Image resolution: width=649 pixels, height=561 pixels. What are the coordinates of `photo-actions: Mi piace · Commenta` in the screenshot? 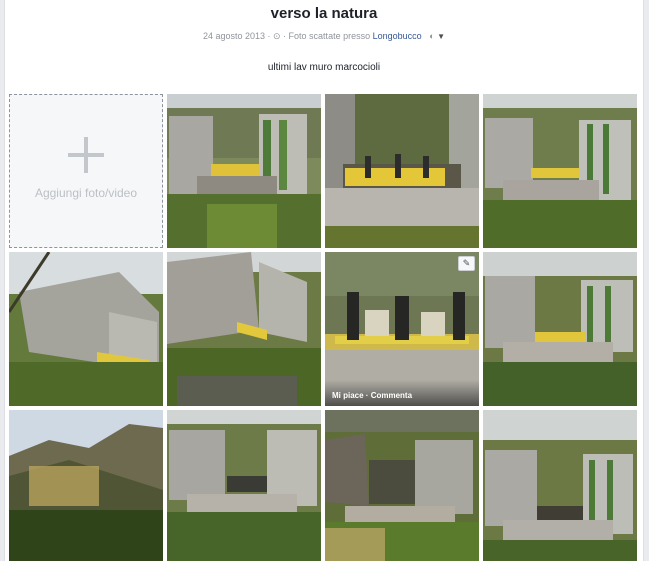 It's located at (372, 395).